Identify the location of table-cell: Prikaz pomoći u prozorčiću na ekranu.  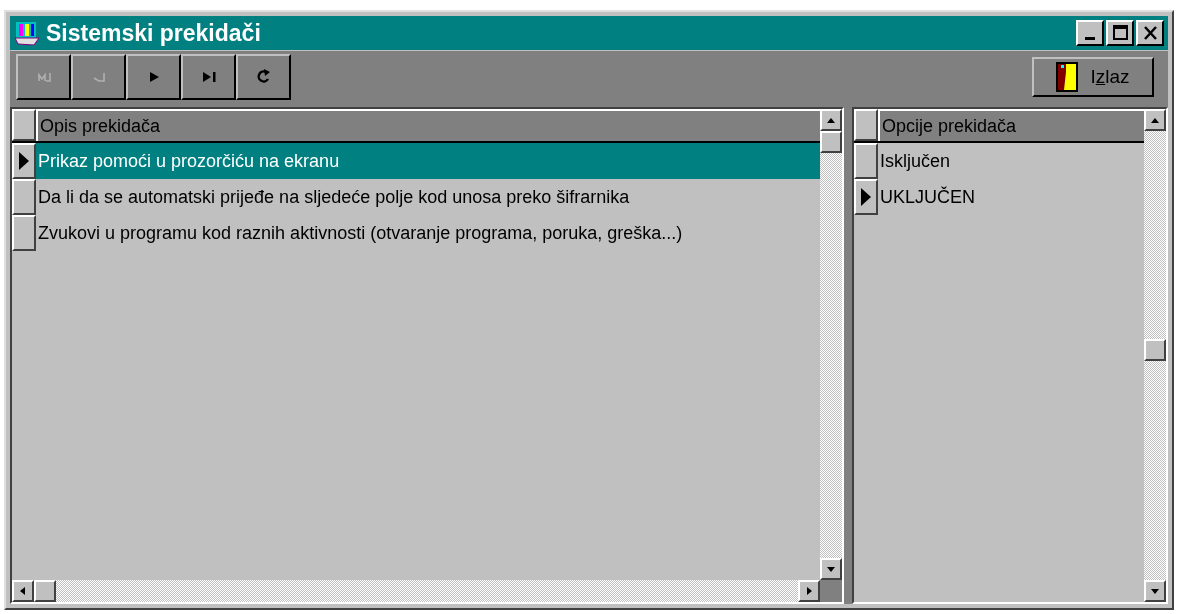
(428, 161).